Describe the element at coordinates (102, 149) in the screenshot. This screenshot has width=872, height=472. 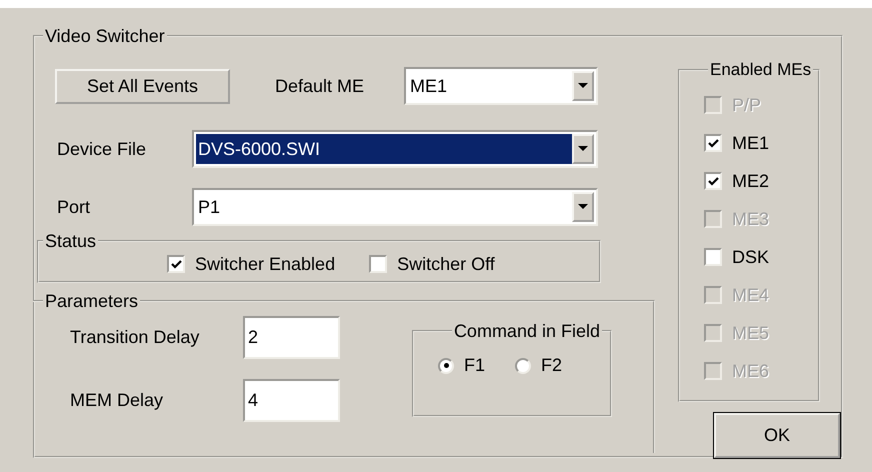
I see `field-label: Device File` at that location.